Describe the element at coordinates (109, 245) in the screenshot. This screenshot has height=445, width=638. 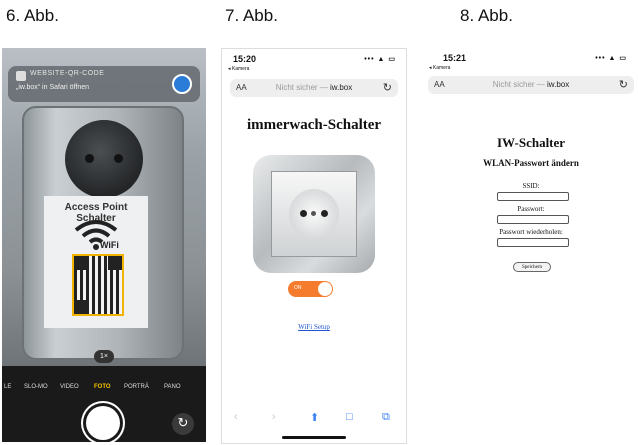
I see `wifi-text: WiFi` at that location.